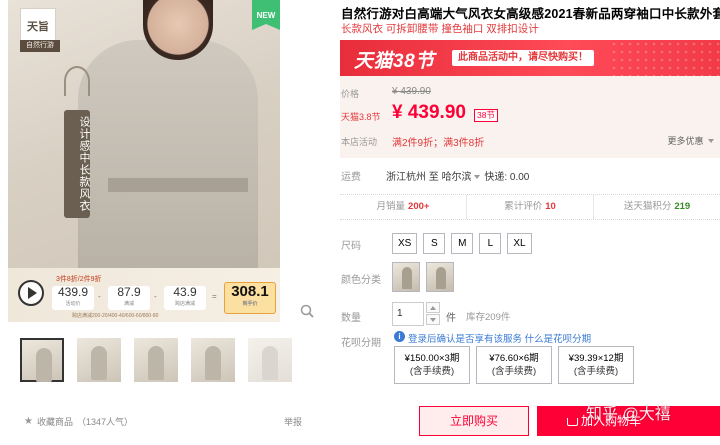 The image size is (720, 445). I want to click on quantity-input: 1, so click(408, 314).